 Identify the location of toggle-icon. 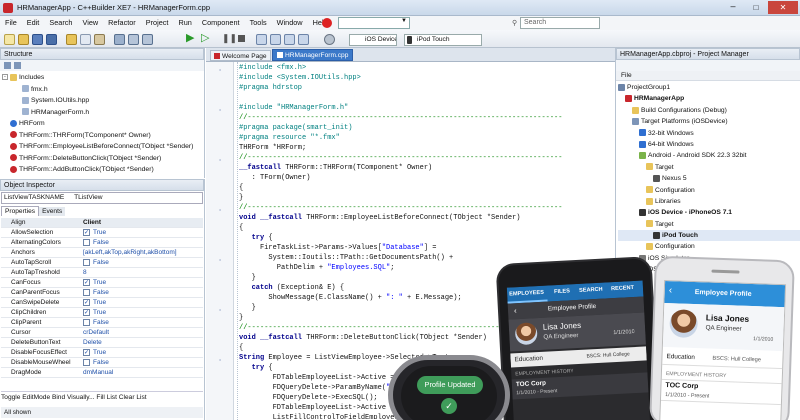
(119, 39).